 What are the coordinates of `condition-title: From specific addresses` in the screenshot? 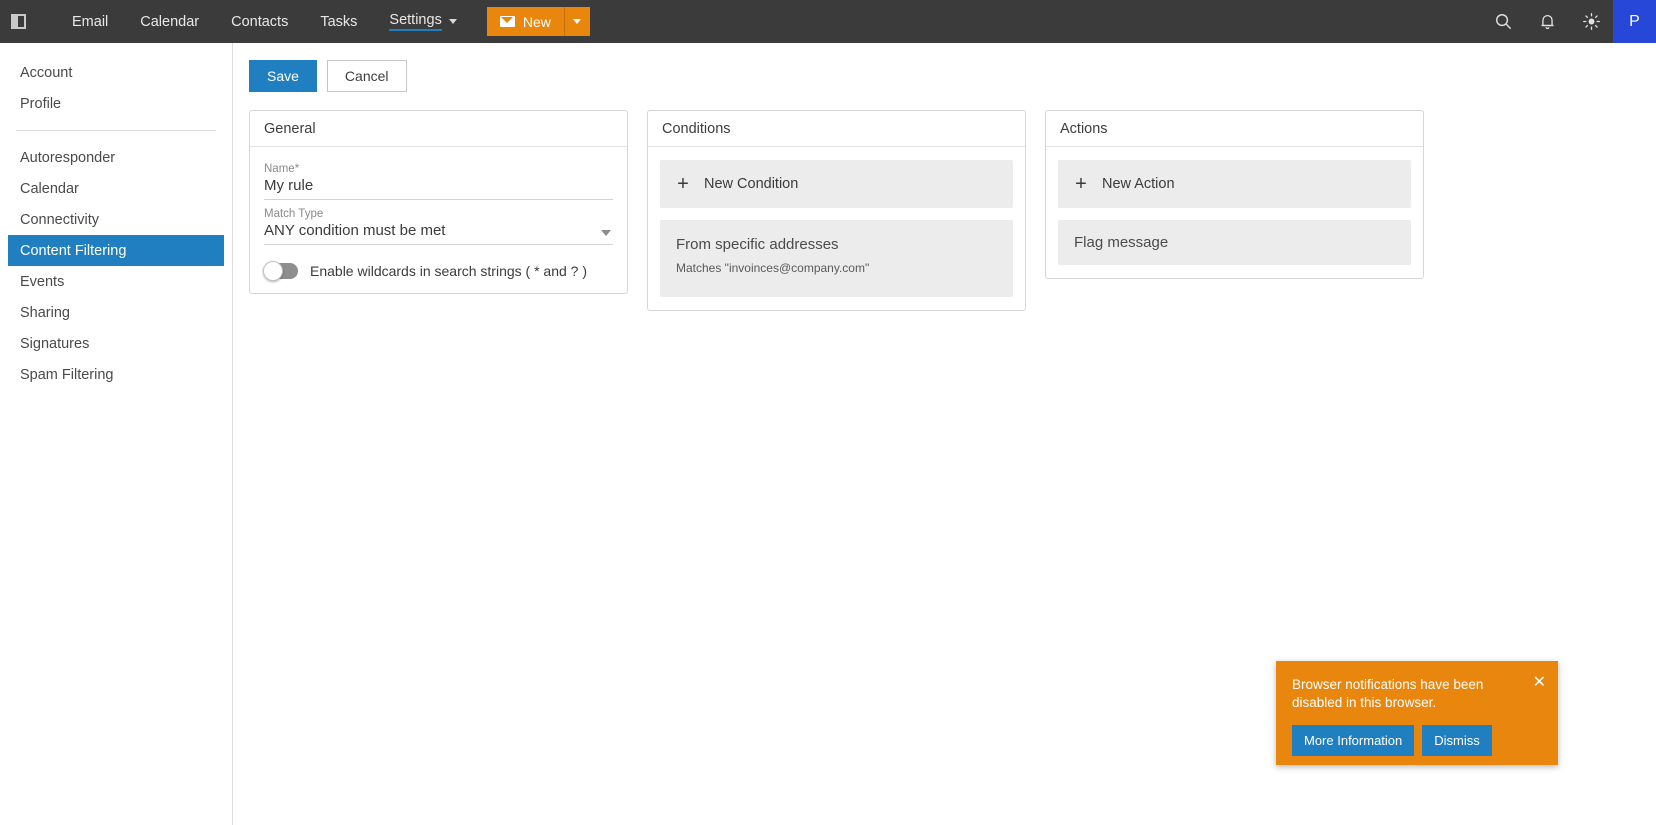 It's located at (757, 244).